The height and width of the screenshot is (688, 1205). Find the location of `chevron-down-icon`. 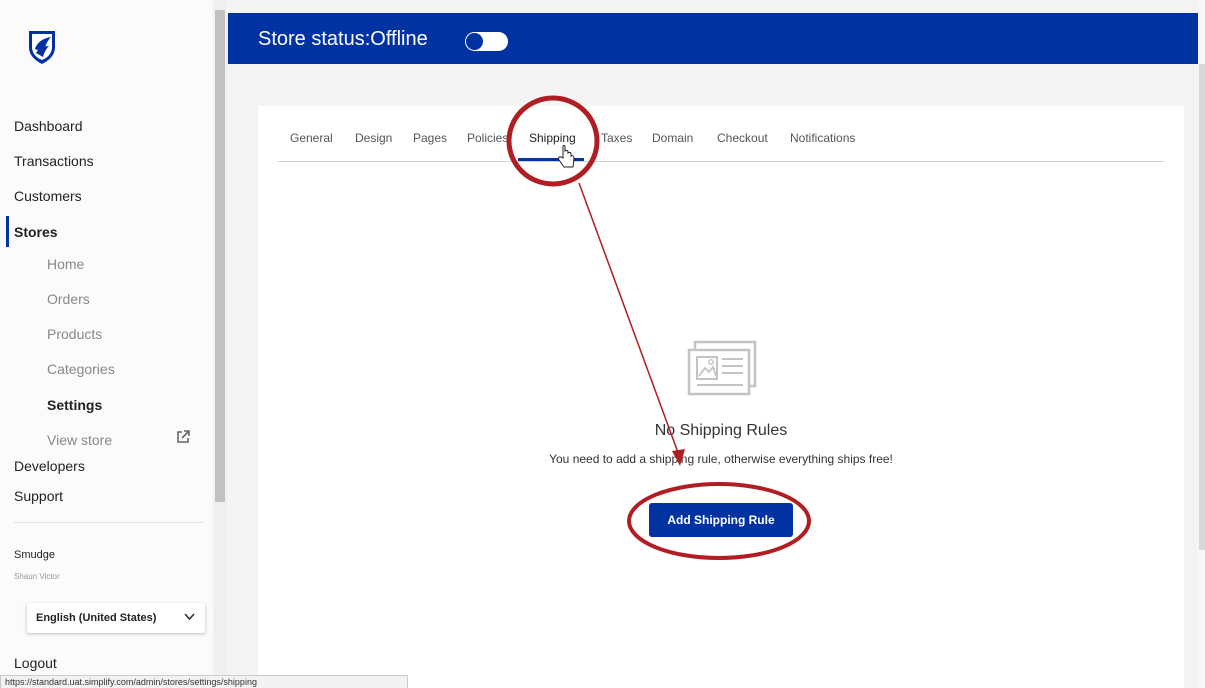

chevron-down-icon is located at coordinates (189, 617).